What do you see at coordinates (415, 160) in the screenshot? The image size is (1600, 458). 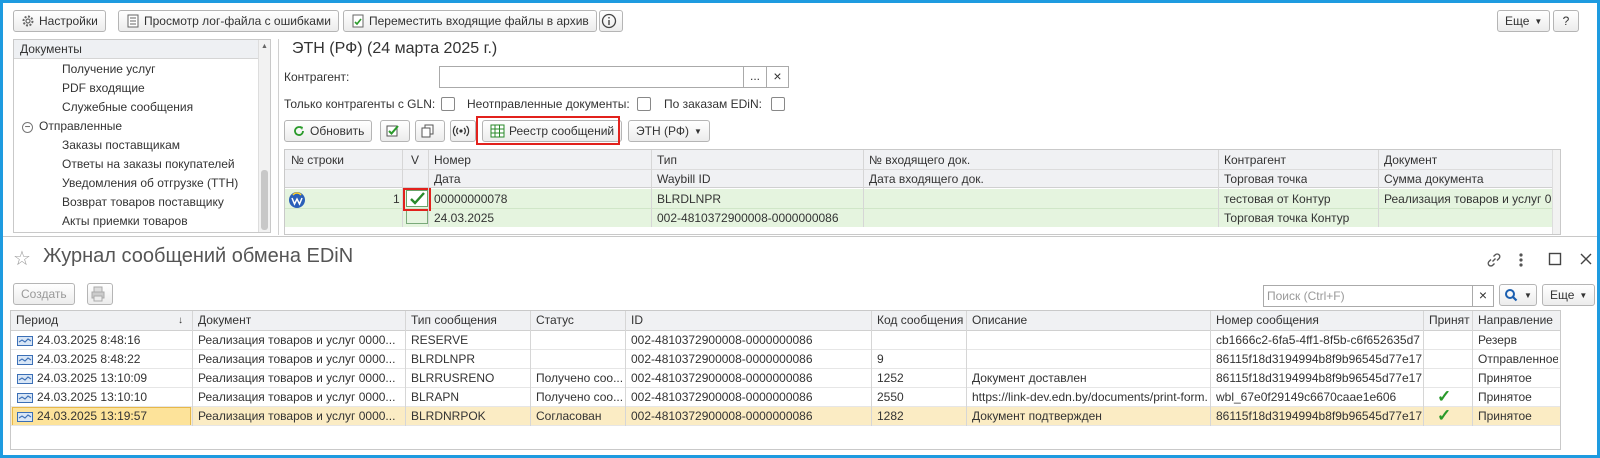 I see `col-v: V` at bounding box center [415, 160].